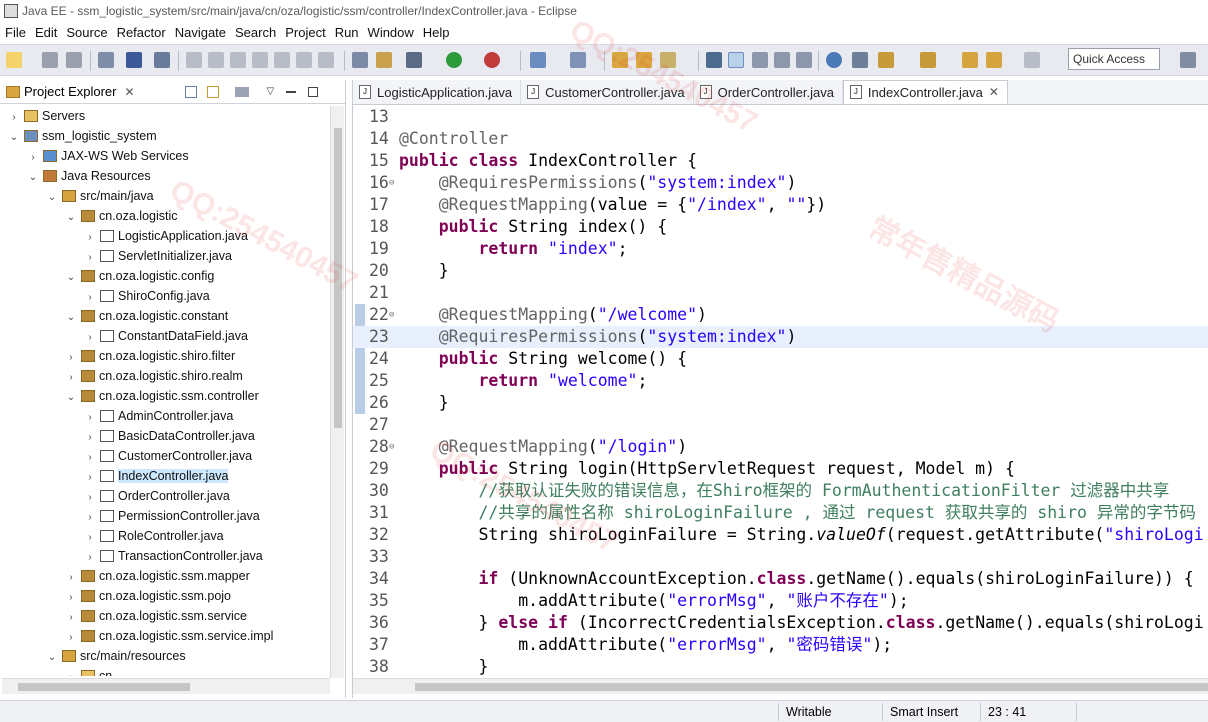 This screenshot has height=722, width=1208. I want to click on new-class-icon, so click(578, 60).